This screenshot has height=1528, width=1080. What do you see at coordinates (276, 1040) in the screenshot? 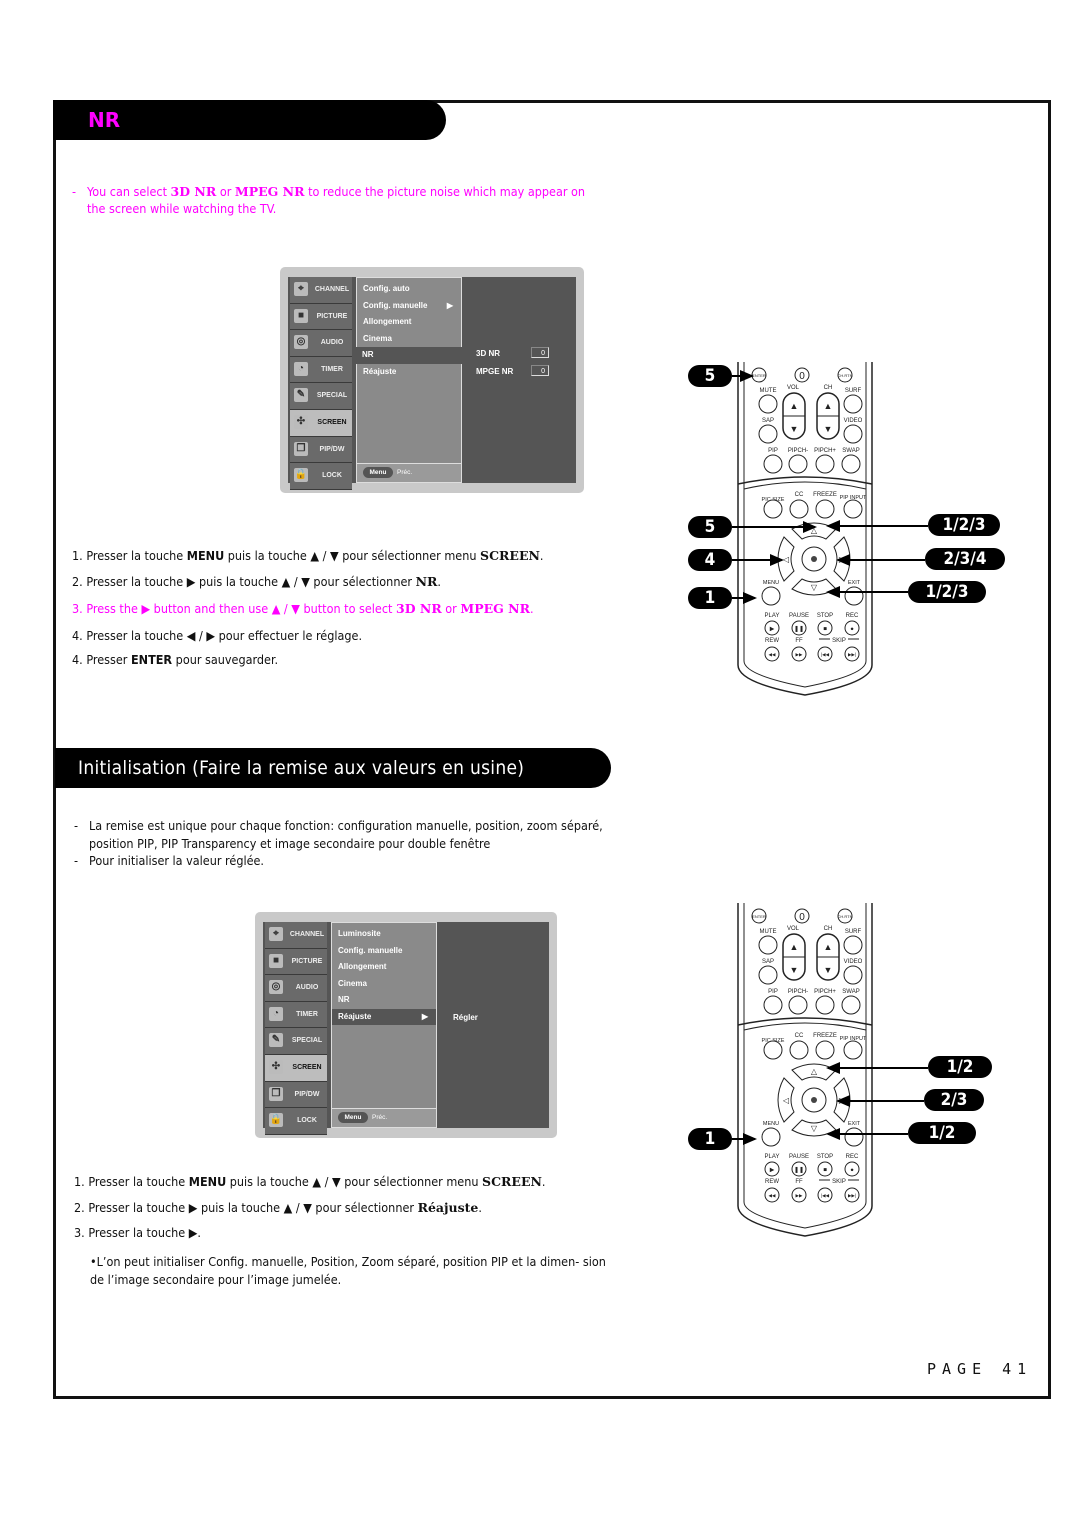
I see `tag-icon: ✎` at bounding box center [276, 1040].